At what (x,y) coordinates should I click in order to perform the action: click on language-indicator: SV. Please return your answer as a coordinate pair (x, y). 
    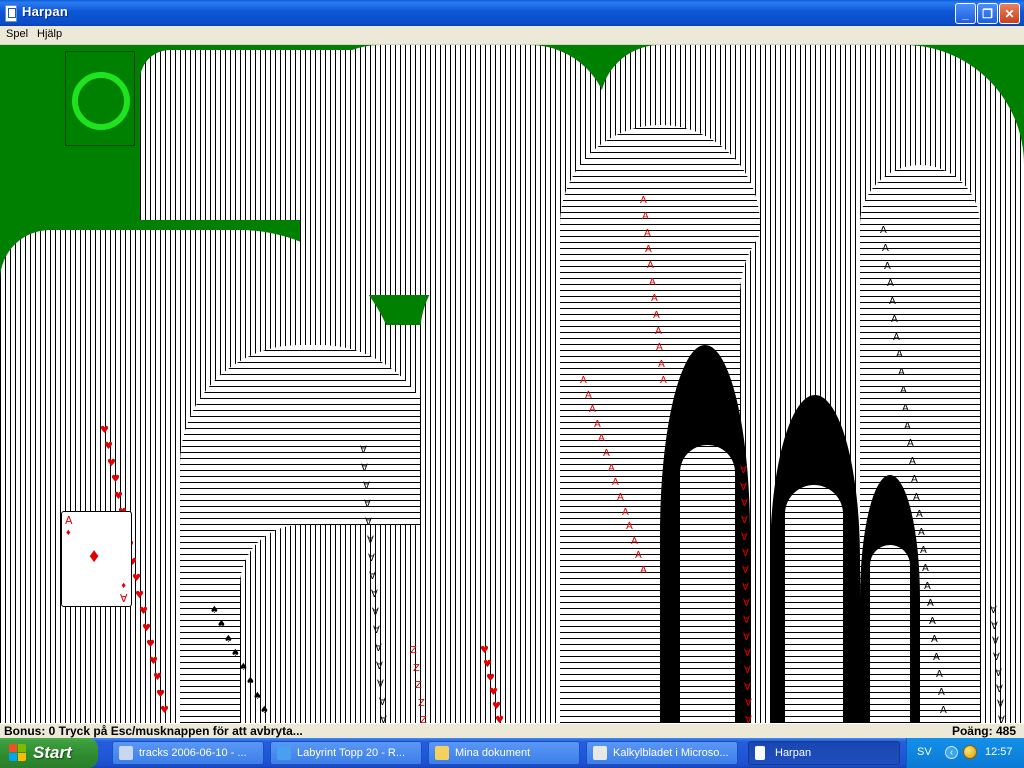
    Looking at the image, I should click on (924, 752).